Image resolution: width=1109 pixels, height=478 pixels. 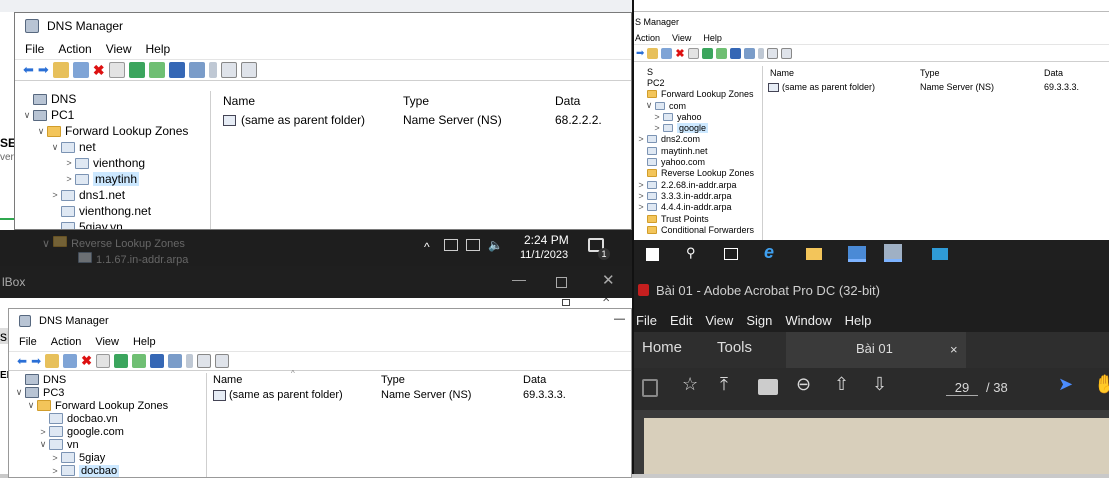 What do you see at coordinates (115, 179) in the screenshot?
I see `tree-node: > maytinh` at bounding box center [115, 179].